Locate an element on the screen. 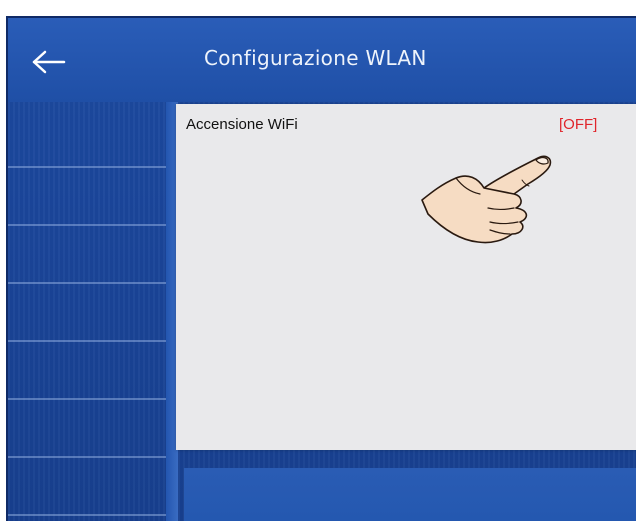  back-button is located at coordinates (48, 62).